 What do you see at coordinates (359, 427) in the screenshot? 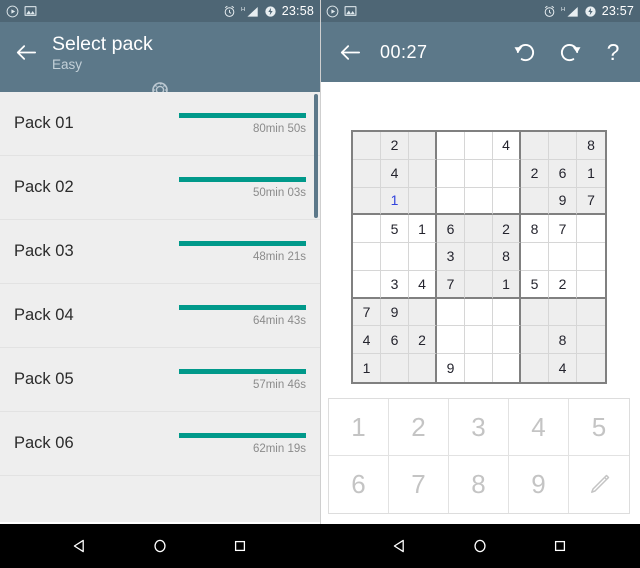
I see `numpad-key-1: 1` at bounding box center [359, 427].